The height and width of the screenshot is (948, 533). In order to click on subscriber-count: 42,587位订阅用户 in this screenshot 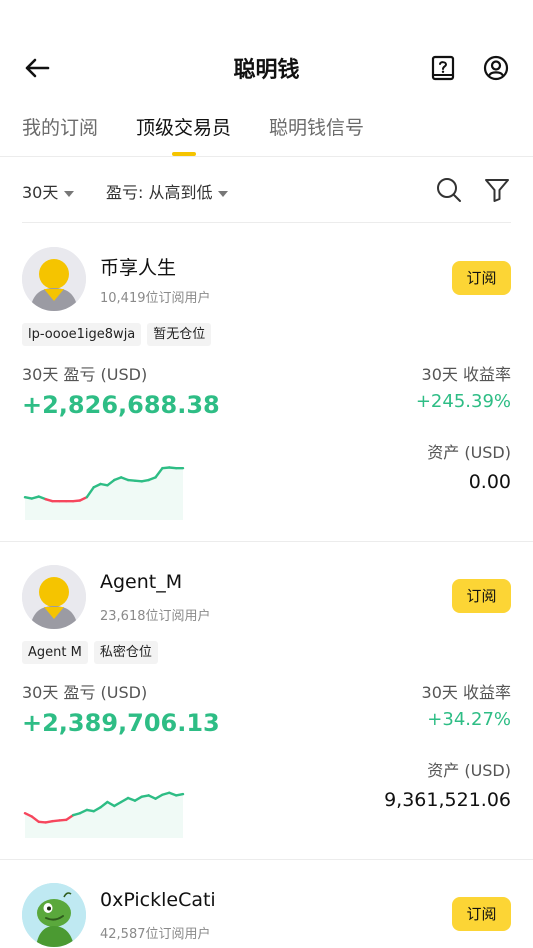, I will do `click(155, 934)`.